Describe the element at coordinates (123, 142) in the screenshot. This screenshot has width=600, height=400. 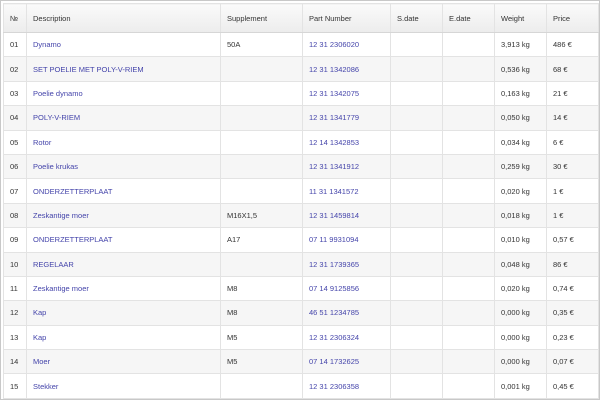
I see `cell-description-link: Rotor` at that location.